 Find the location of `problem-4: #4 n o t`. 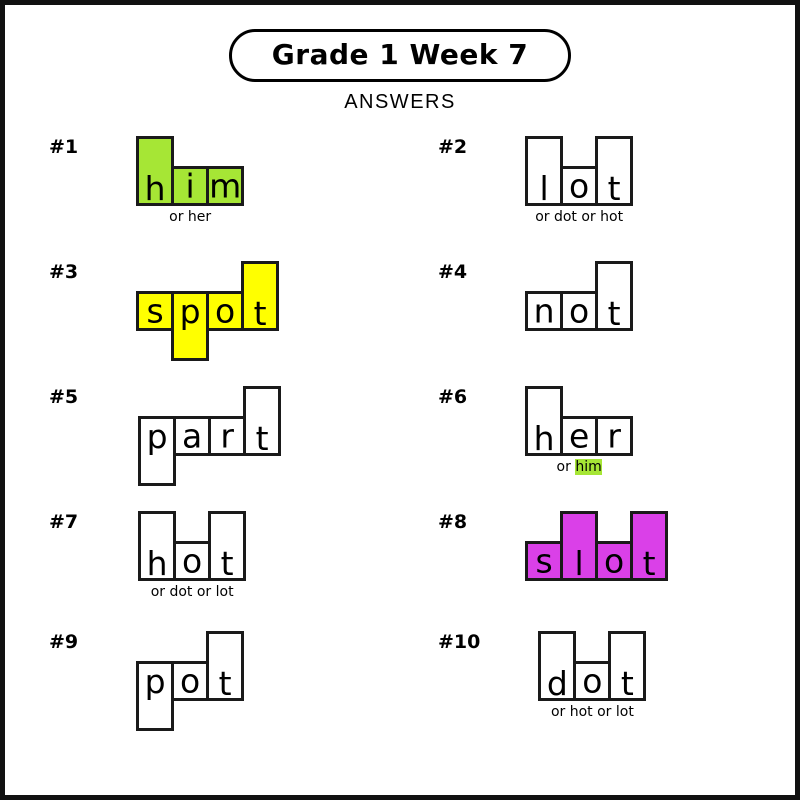

problem-4: #4 n o t is located at coordinates (597, 323).